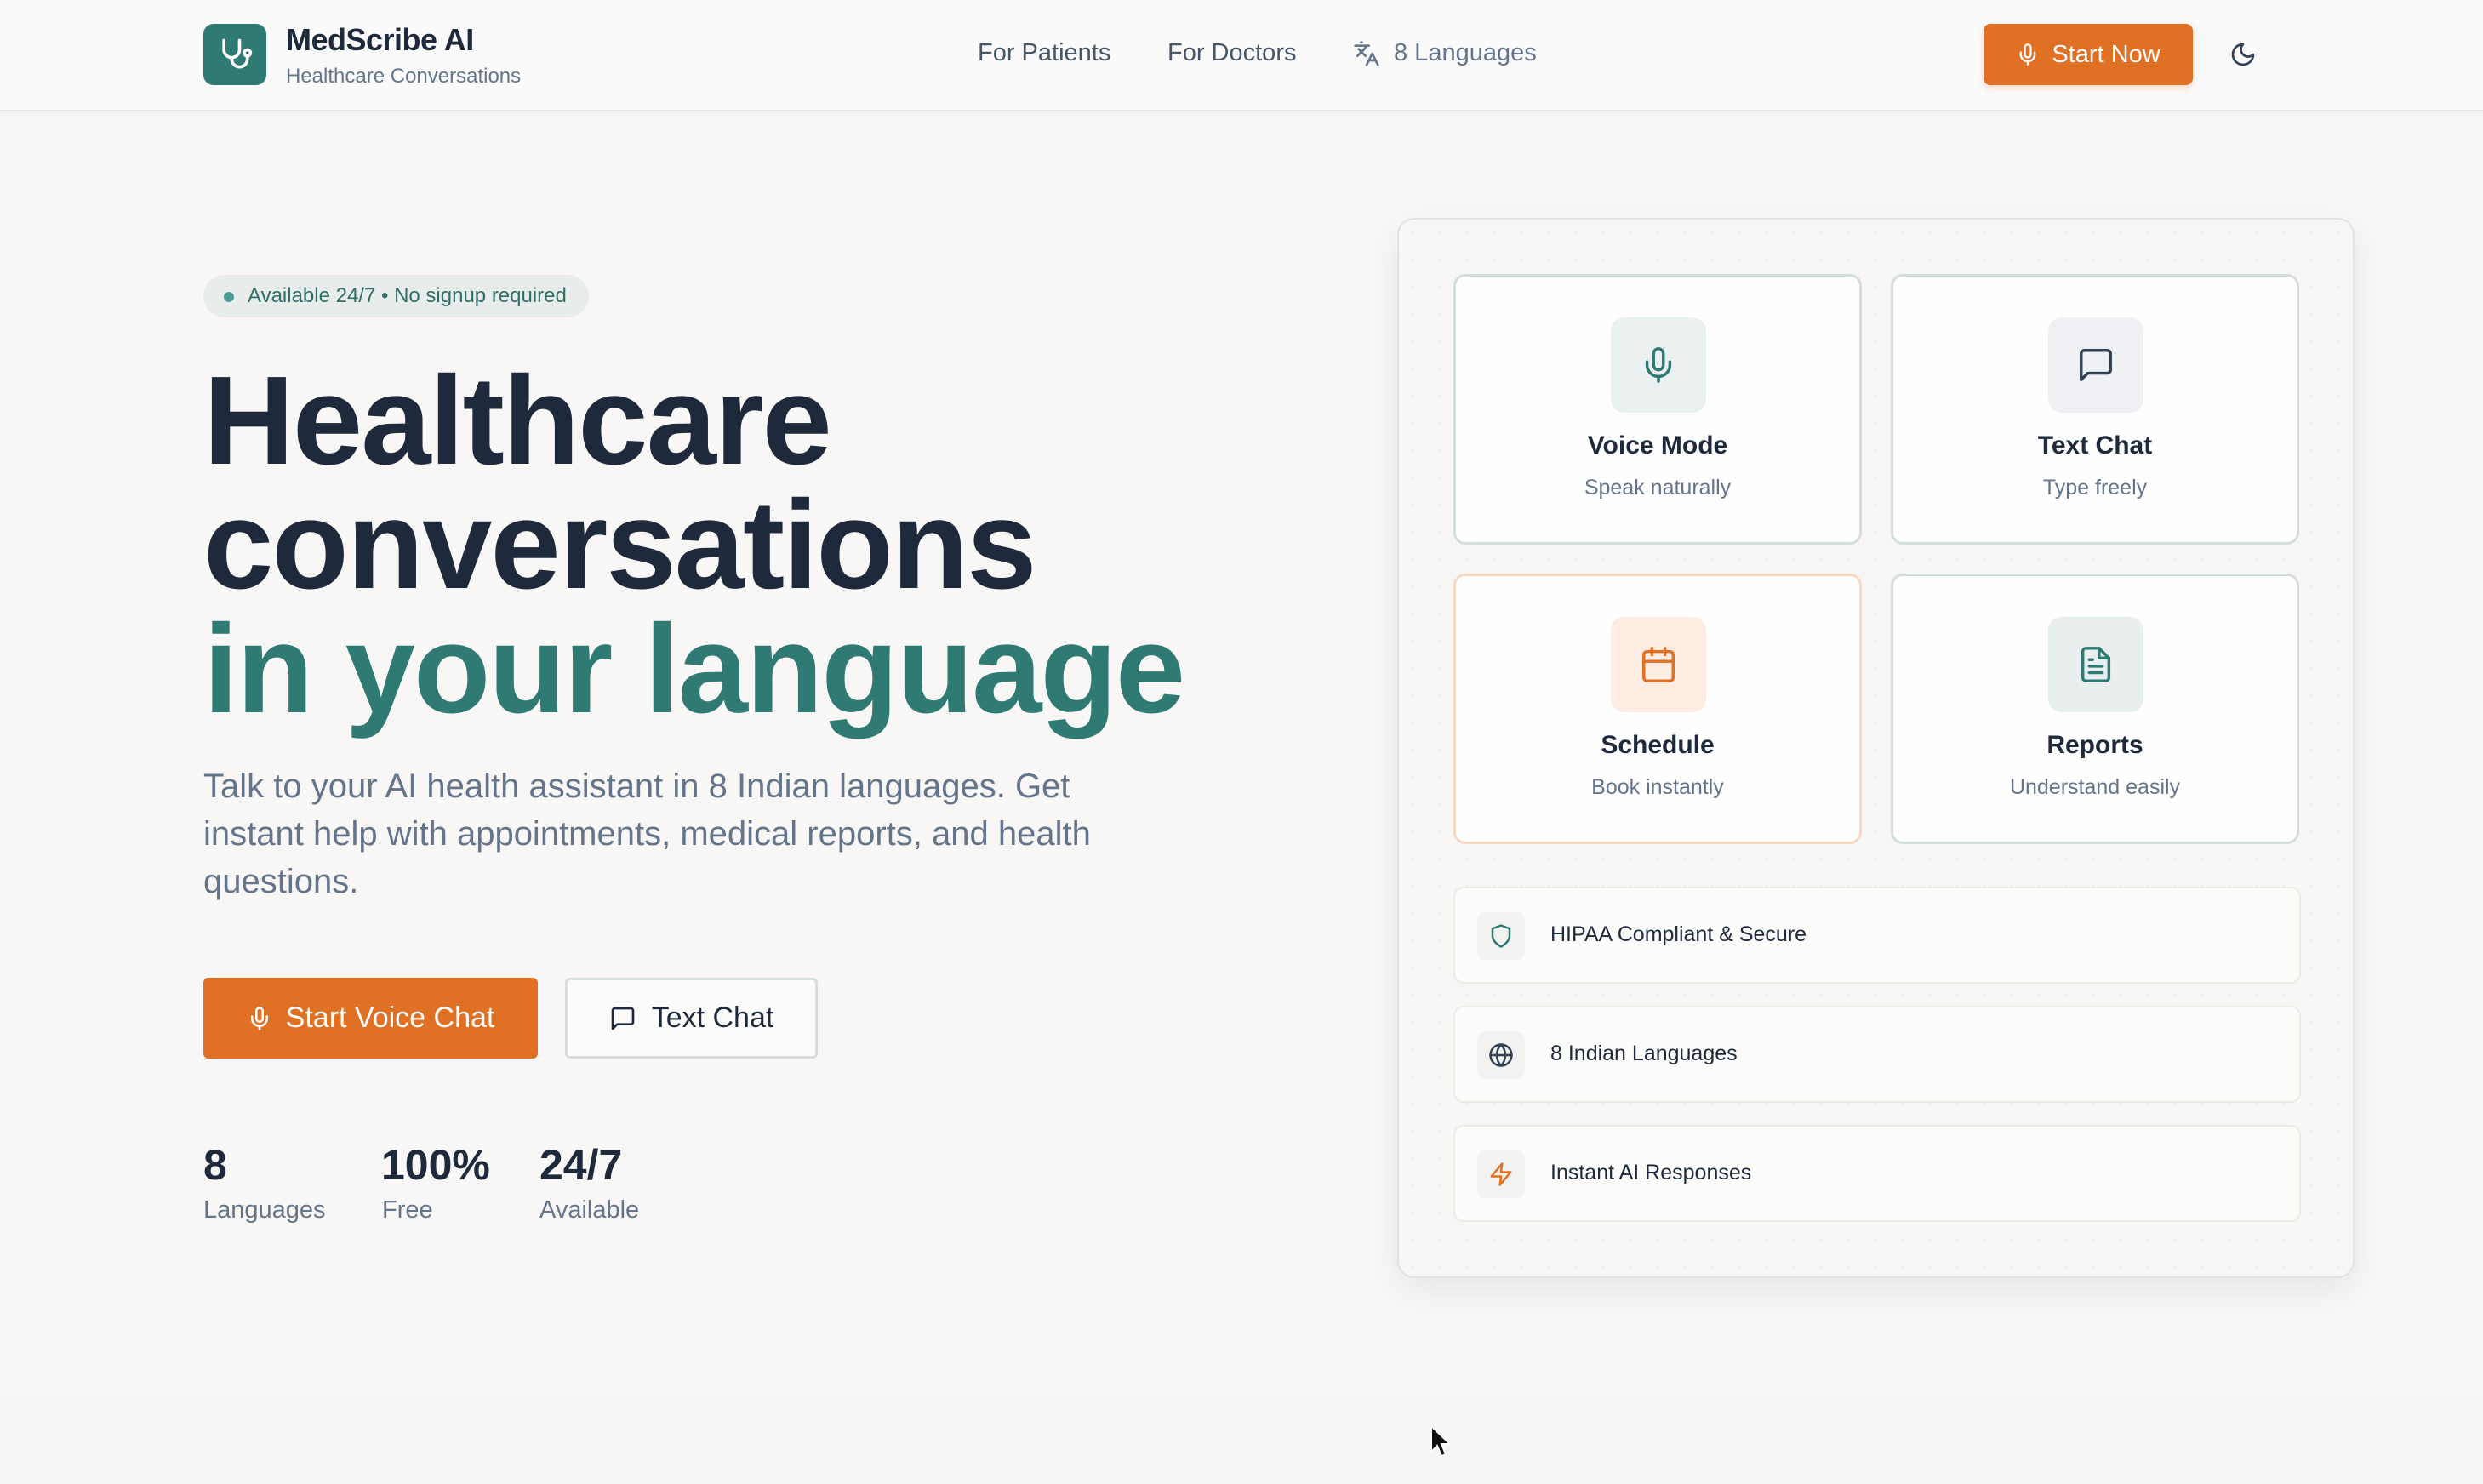 The height and width of the screenshot is (1484, 2483). What do you see at coordinates (712, 1018) in the screenshot?
I see `text-chat-label: Text Chat` at bounding box center [712, 1018].